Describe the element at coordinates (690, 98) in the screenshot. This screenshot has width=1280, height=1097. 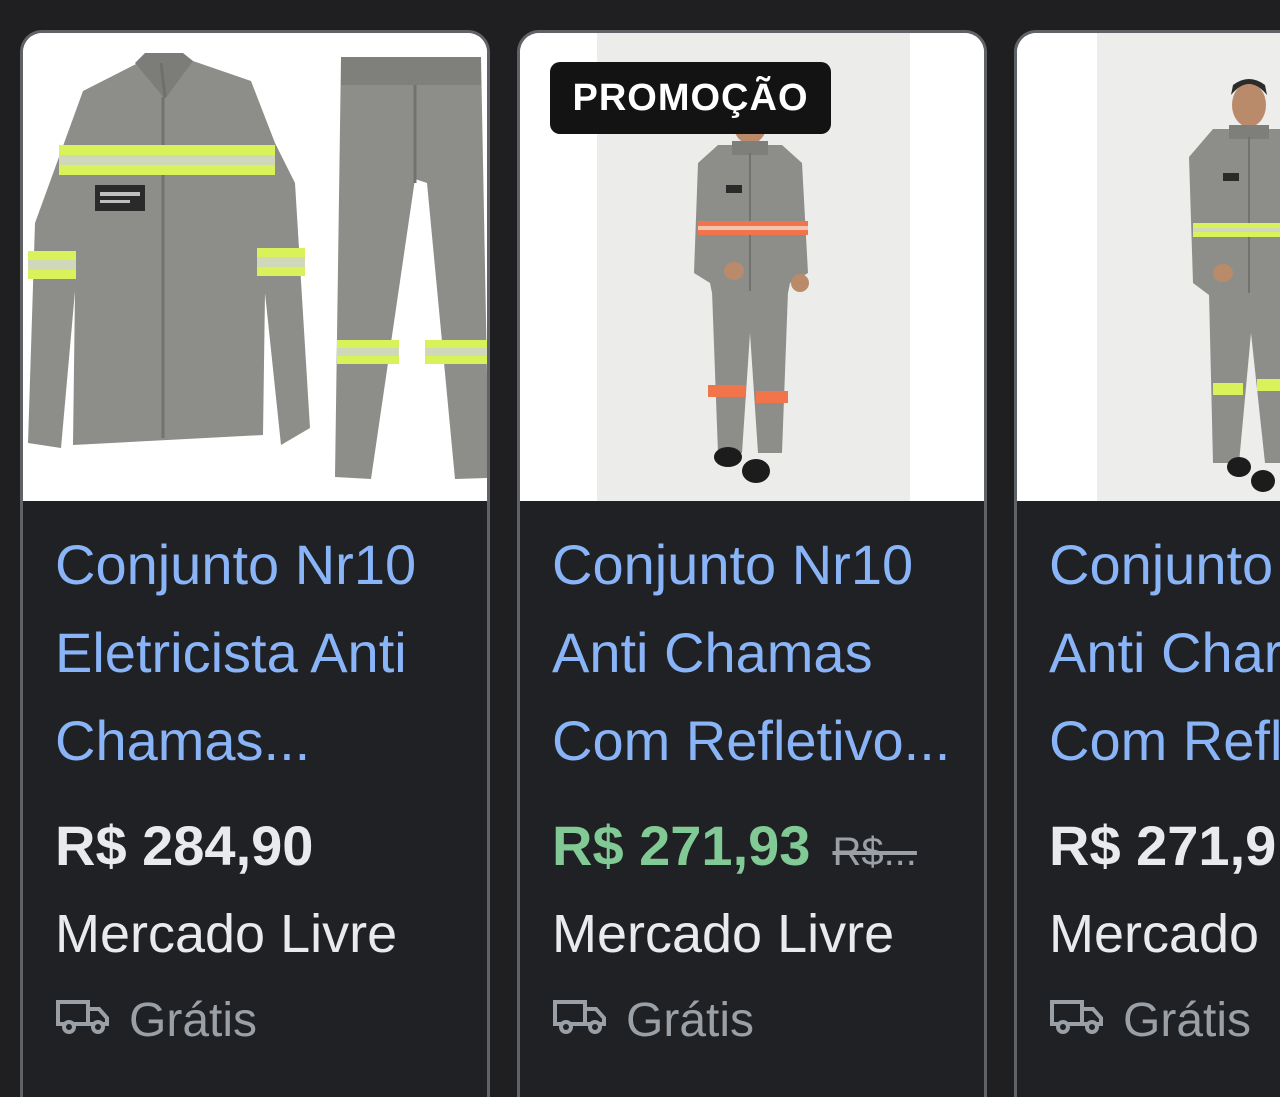
I see `promo-badge: PROMOÇÃO` at that location.